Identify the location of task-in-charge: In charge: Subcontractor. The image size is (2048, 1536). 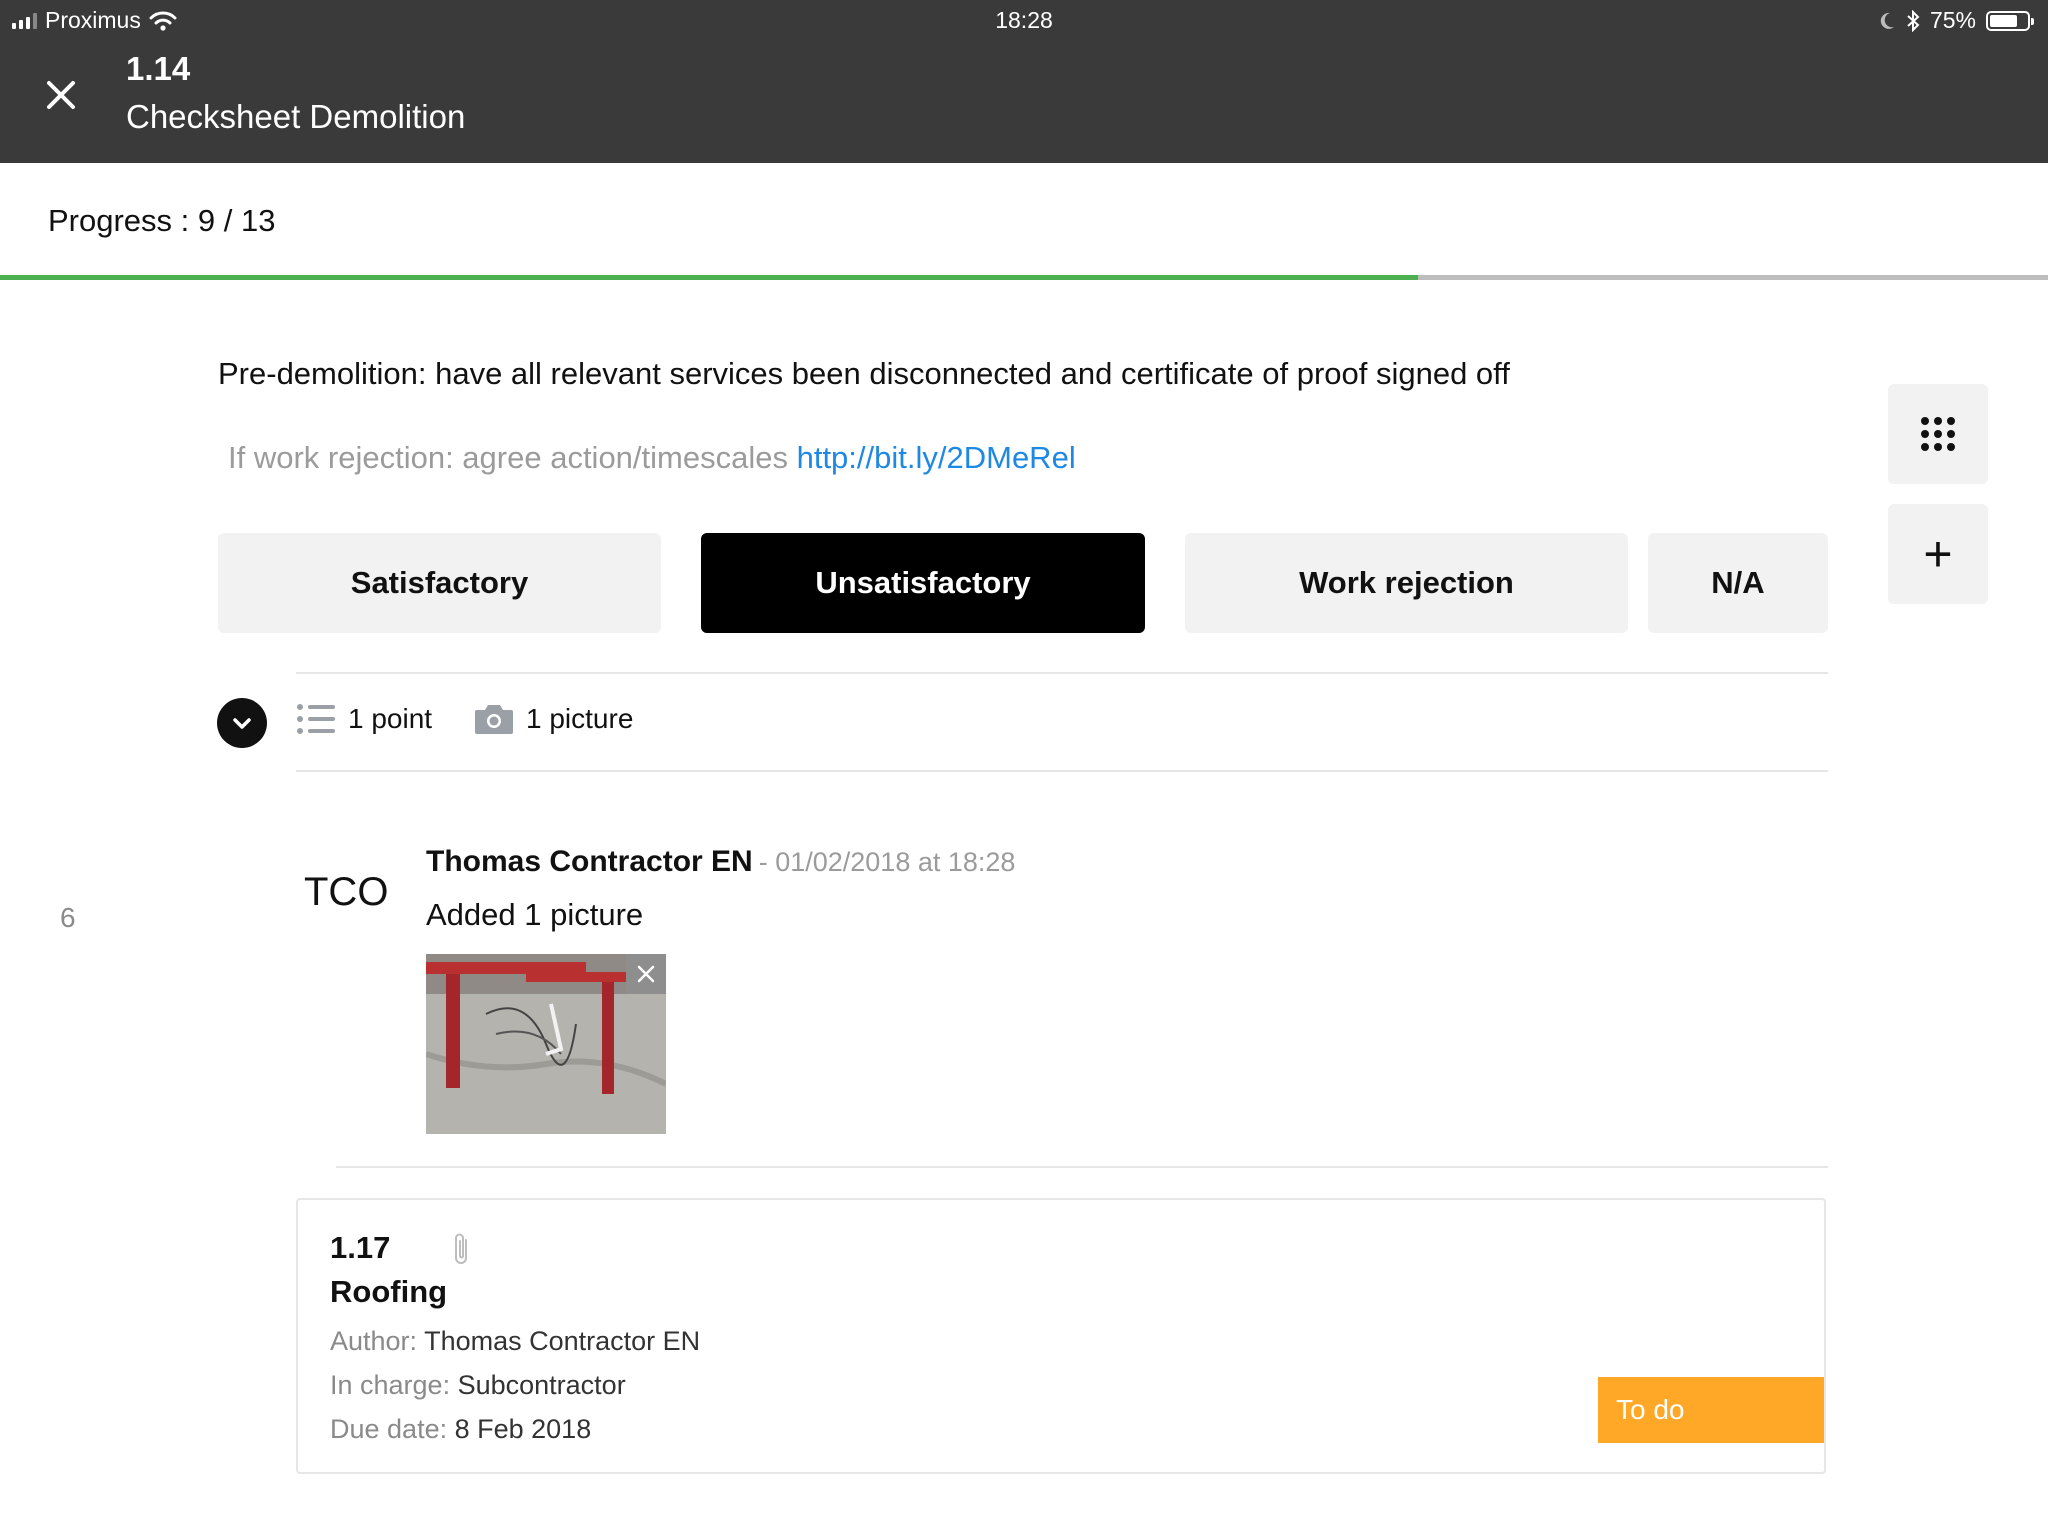
(478, 1385).